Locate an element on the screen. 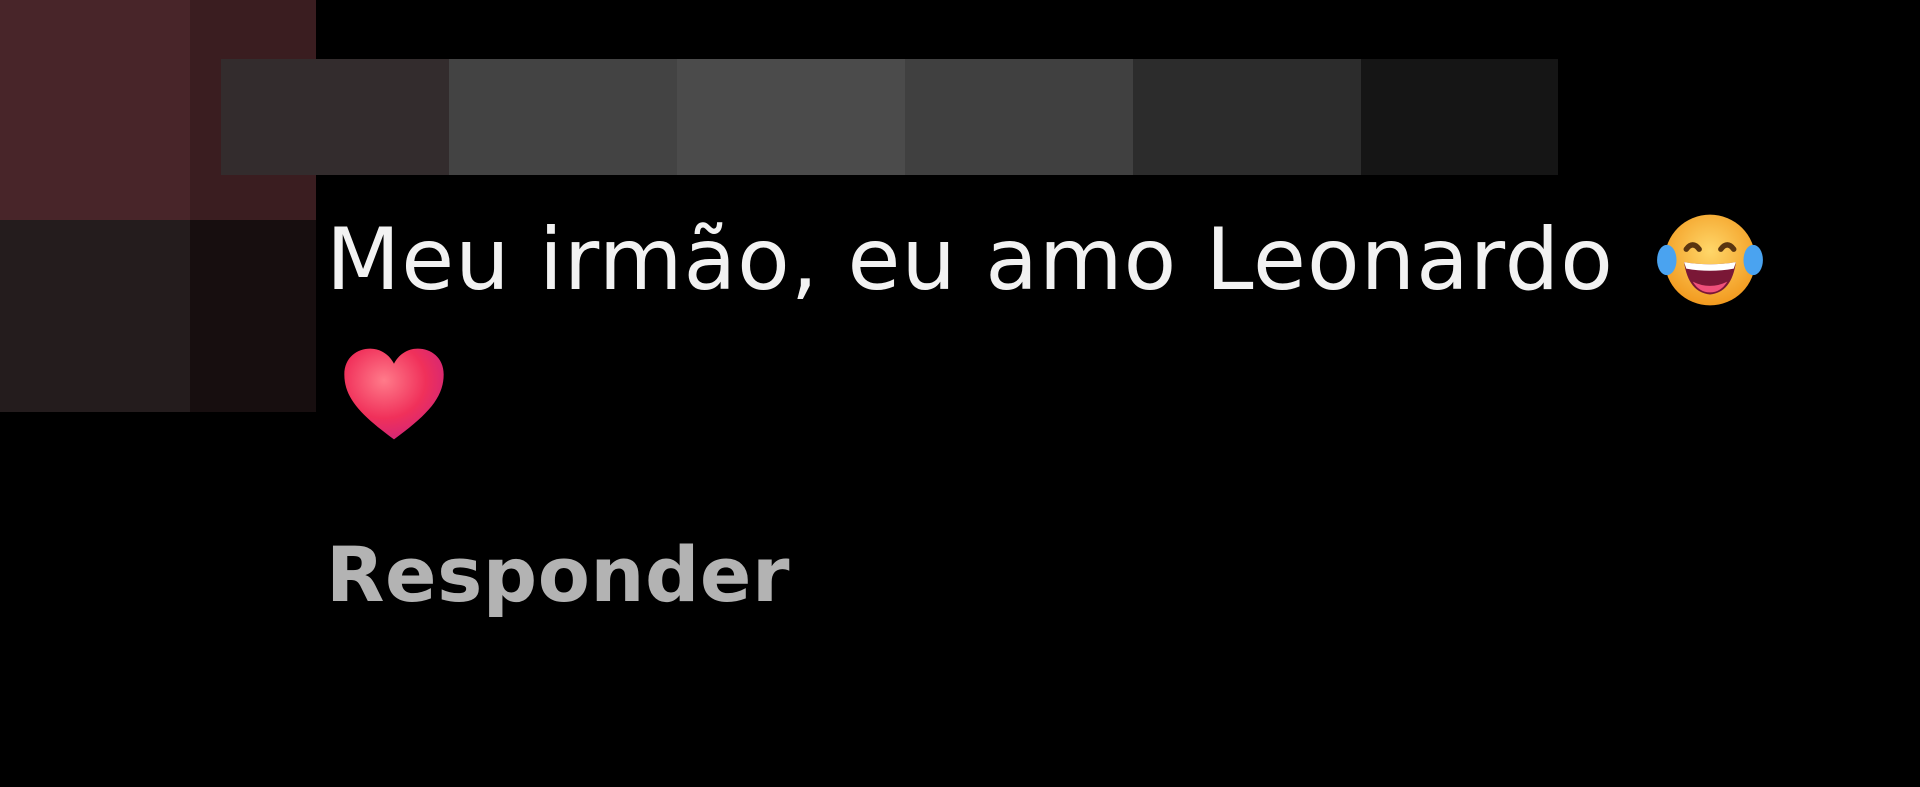  commenter-name-censored is located at coordinates (889, 117).